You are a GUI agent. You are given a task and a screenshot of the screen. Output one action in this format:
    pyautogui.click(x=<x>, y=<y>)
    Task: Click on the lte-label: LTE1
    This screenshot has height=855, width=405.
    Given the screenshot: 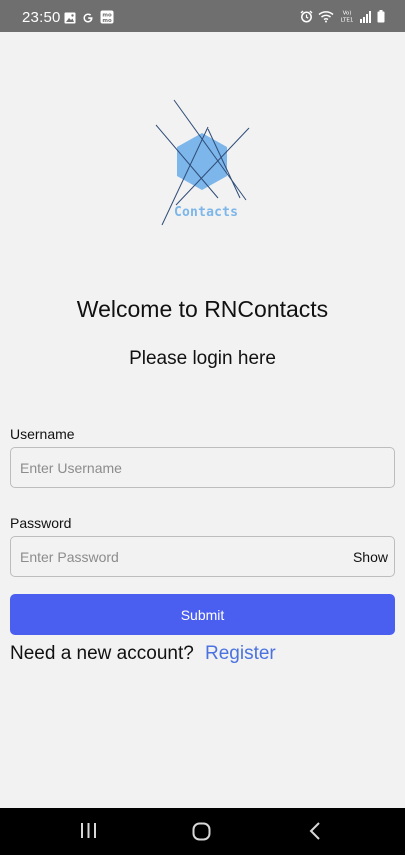 What is the action you would take?
    pyautogui.click(x=347, y=21)
    